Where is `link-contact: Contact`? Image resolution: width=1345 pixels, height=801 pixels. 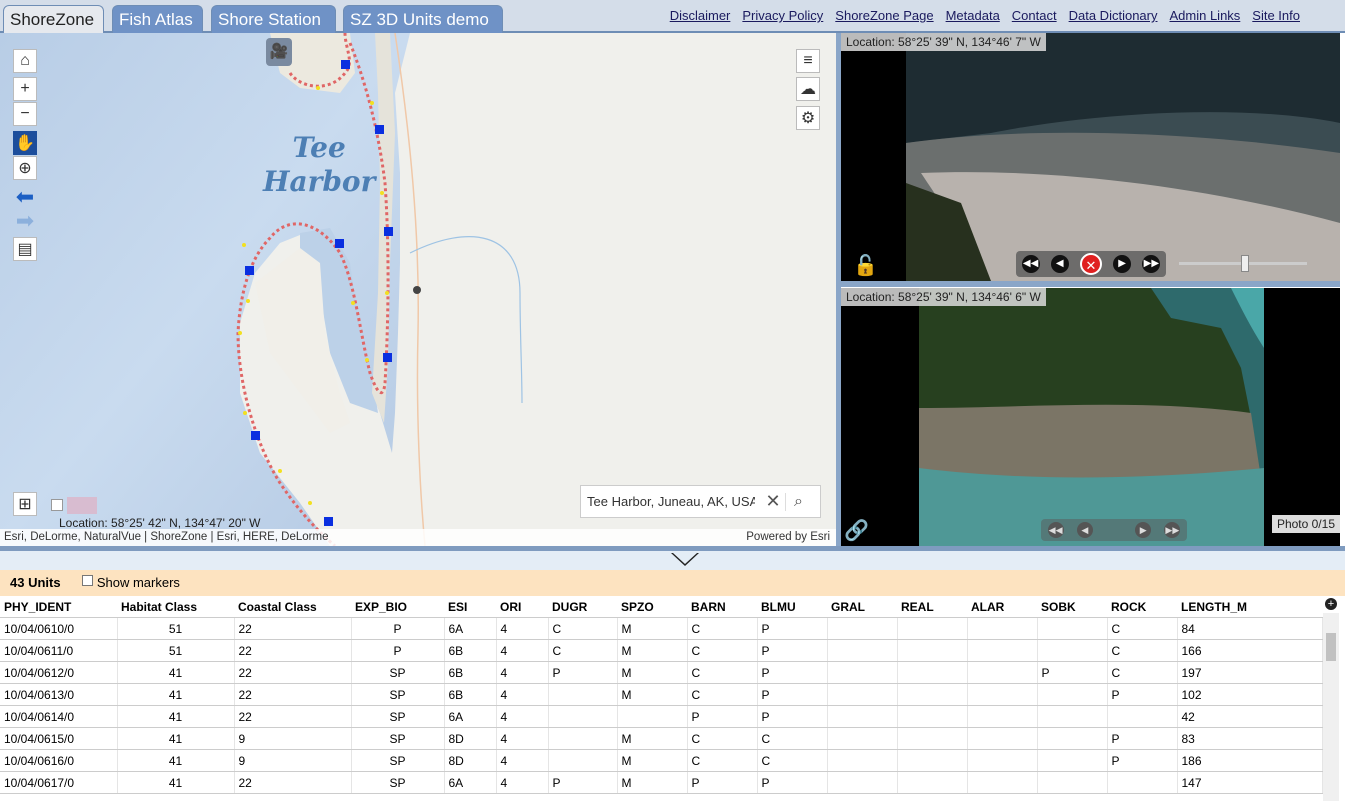 link-contact: Contact is located at coordinates (1034, 15).